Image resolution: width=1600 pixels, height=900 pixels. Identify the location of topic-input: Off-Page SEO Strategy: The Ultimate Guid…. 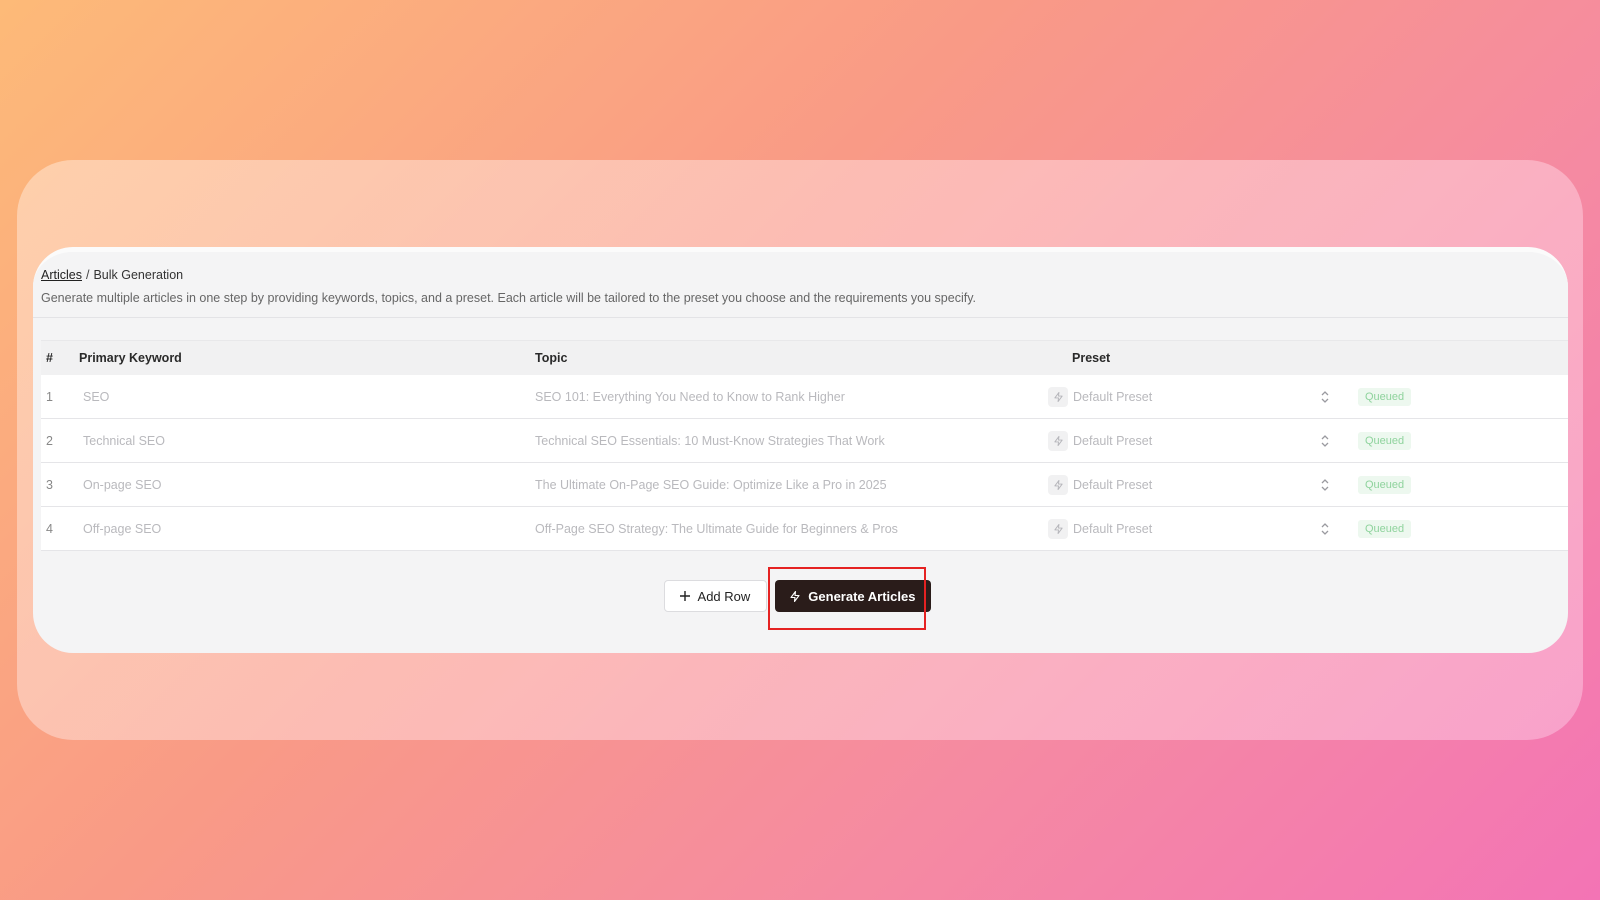
(799, 528).